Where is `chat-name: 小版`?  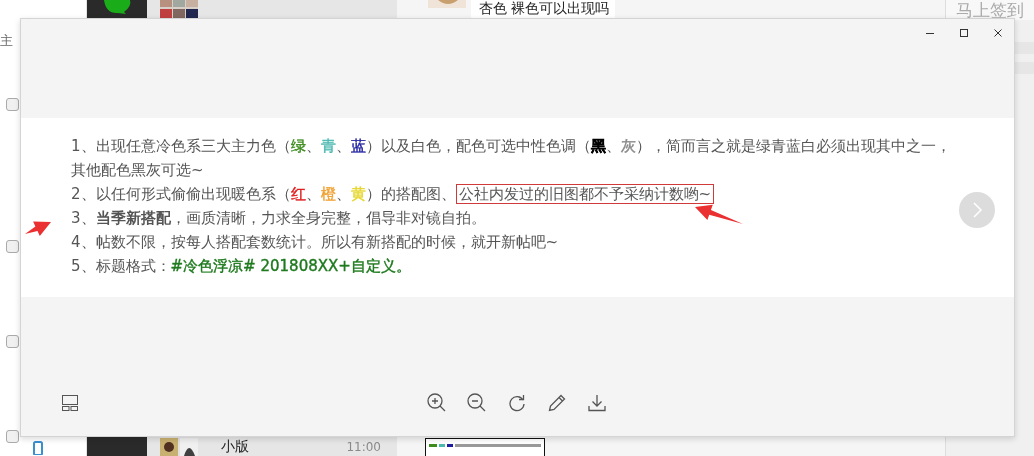 chat-name: 小版 is located at coordinates (235, 447).